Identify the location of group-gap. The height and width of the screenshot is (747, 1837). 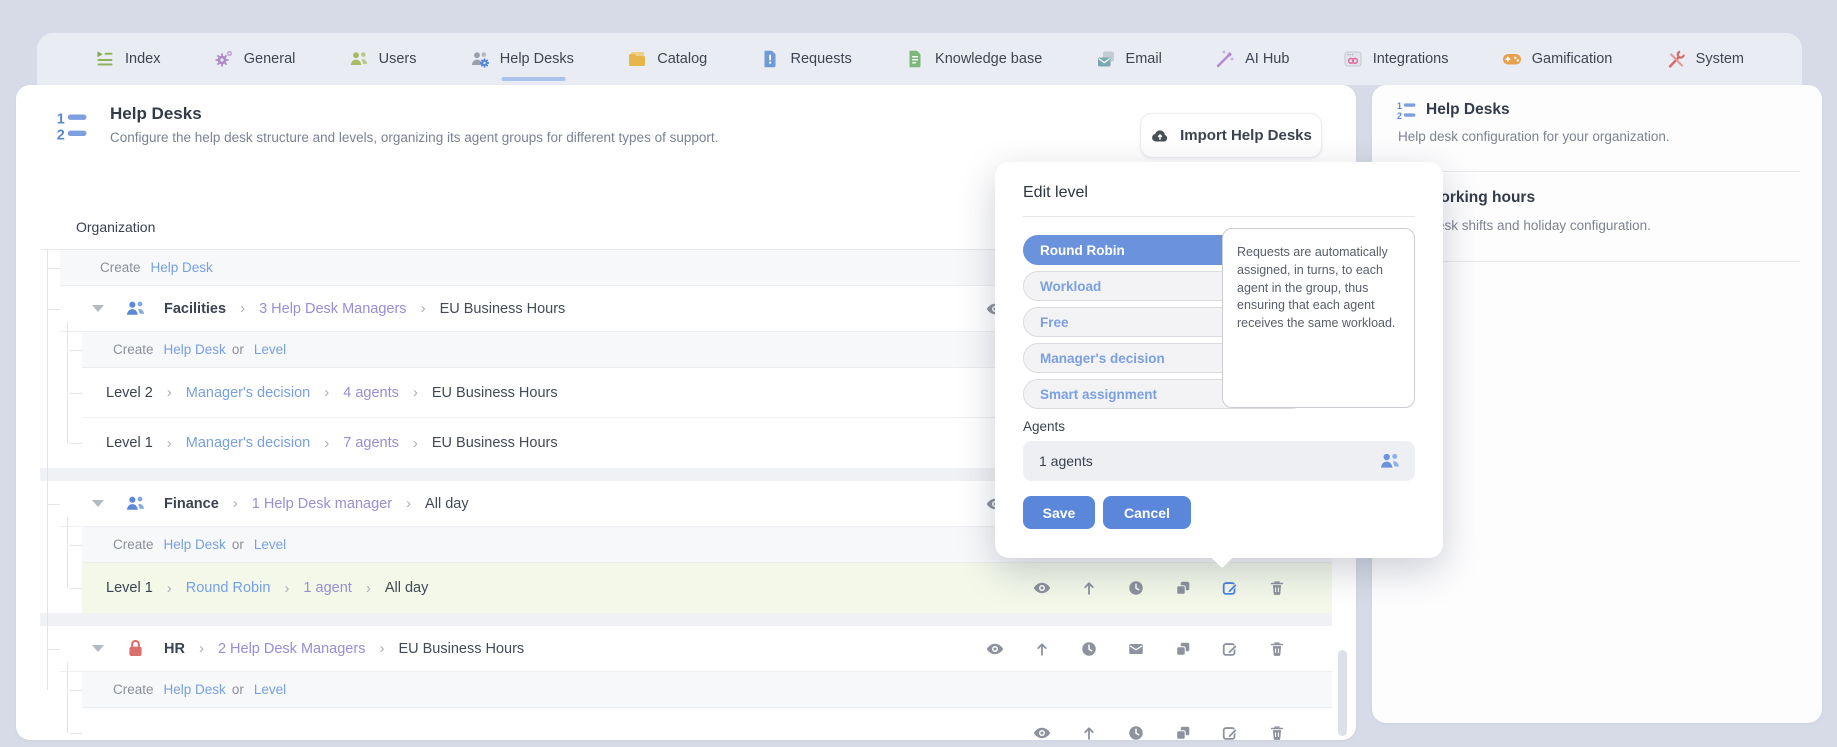
(686, 619).